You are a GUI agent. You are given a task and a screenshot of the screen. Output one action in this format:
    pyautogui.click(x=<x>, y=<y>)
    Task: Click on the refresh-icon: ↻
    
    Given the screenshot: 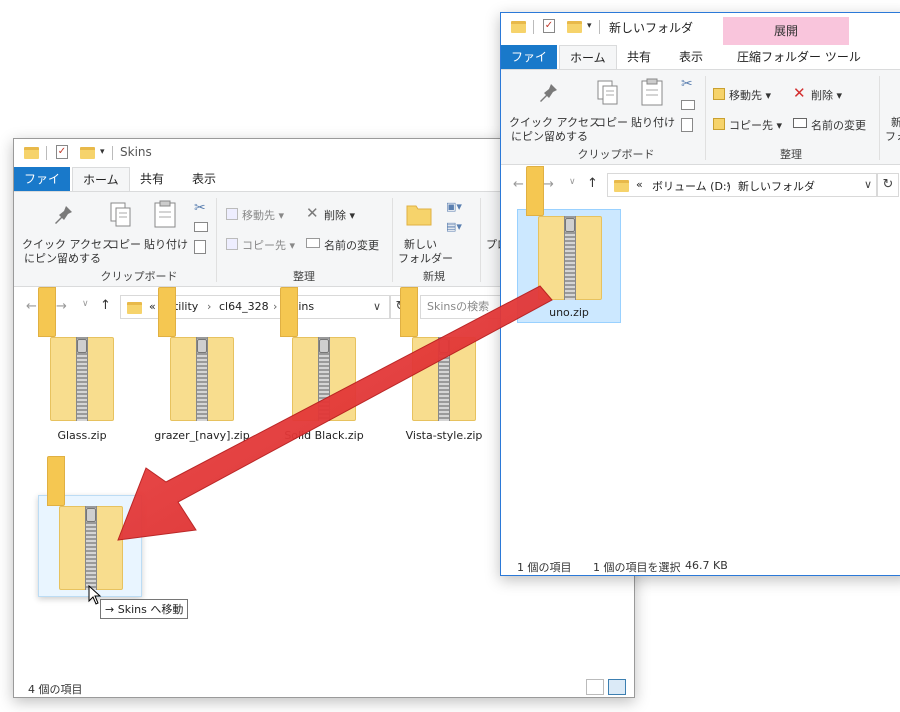 What is the action you would take?
    pyautogui.click(x=888, y=185)
    